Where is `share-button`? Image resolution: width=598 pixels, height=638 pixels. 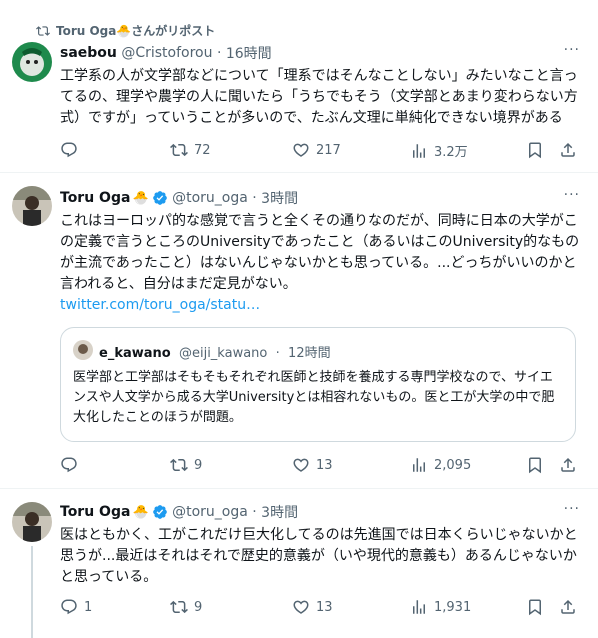
share-button is located at coordinates (568, 607).